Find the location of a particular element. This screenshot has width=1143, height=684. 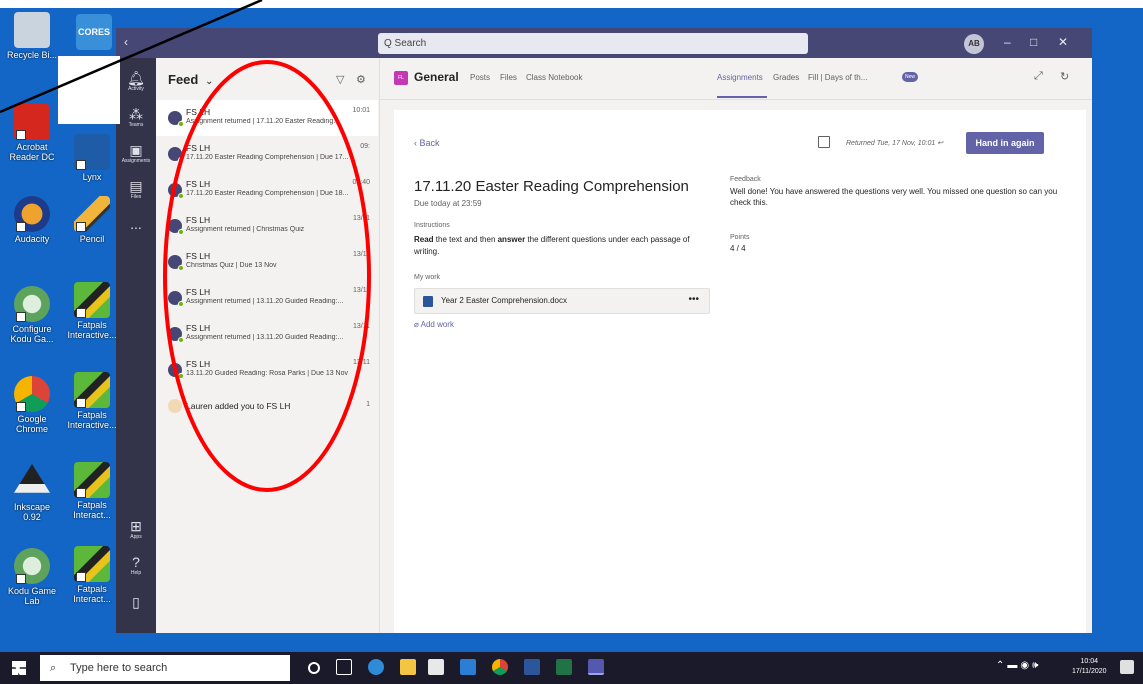

feed-item: FS LH 13/11 Christmas Quiz | Due 13 Nov is located at coordinates (267, 262).